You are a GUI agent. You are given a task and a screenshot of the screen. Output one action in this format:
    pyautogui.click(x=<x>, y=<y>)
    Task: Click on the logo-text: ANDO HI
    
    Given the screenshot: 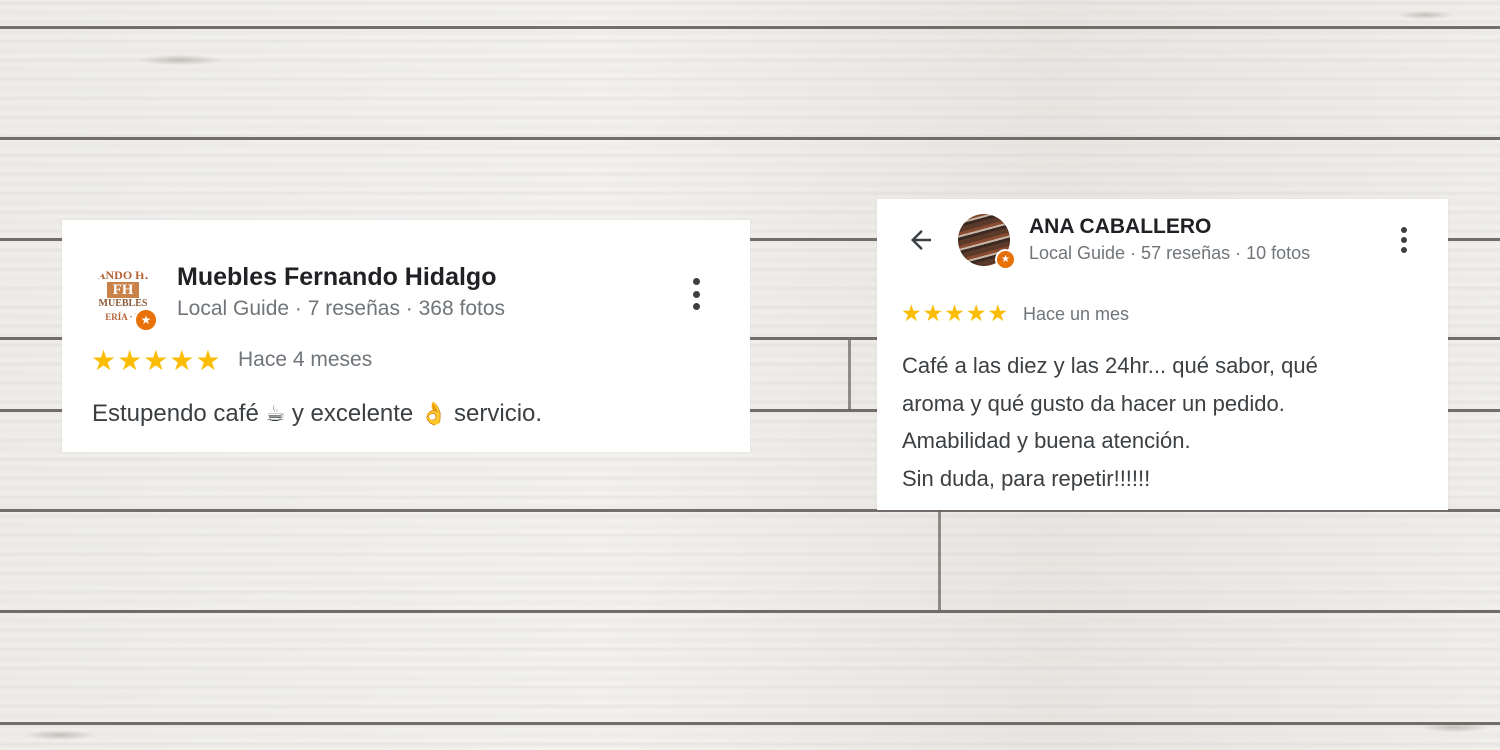 What is the action you would take?
    pyautogui.click(x=123, y=275)
    